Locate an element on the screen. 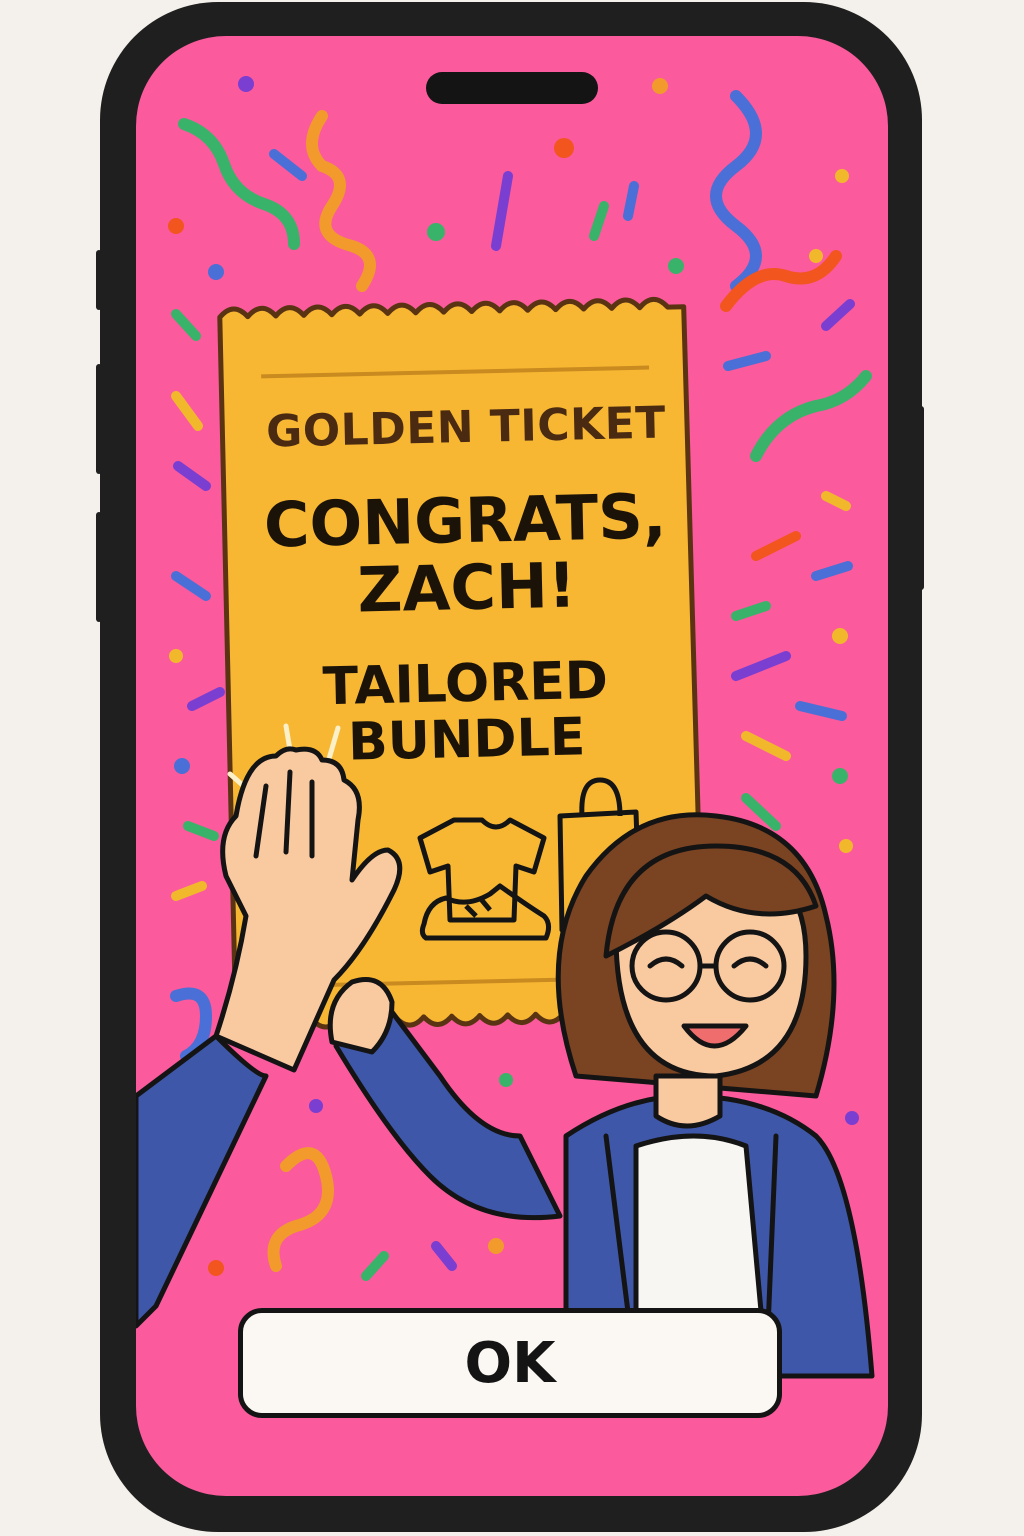  power-button is located at coordinates (921, 498).